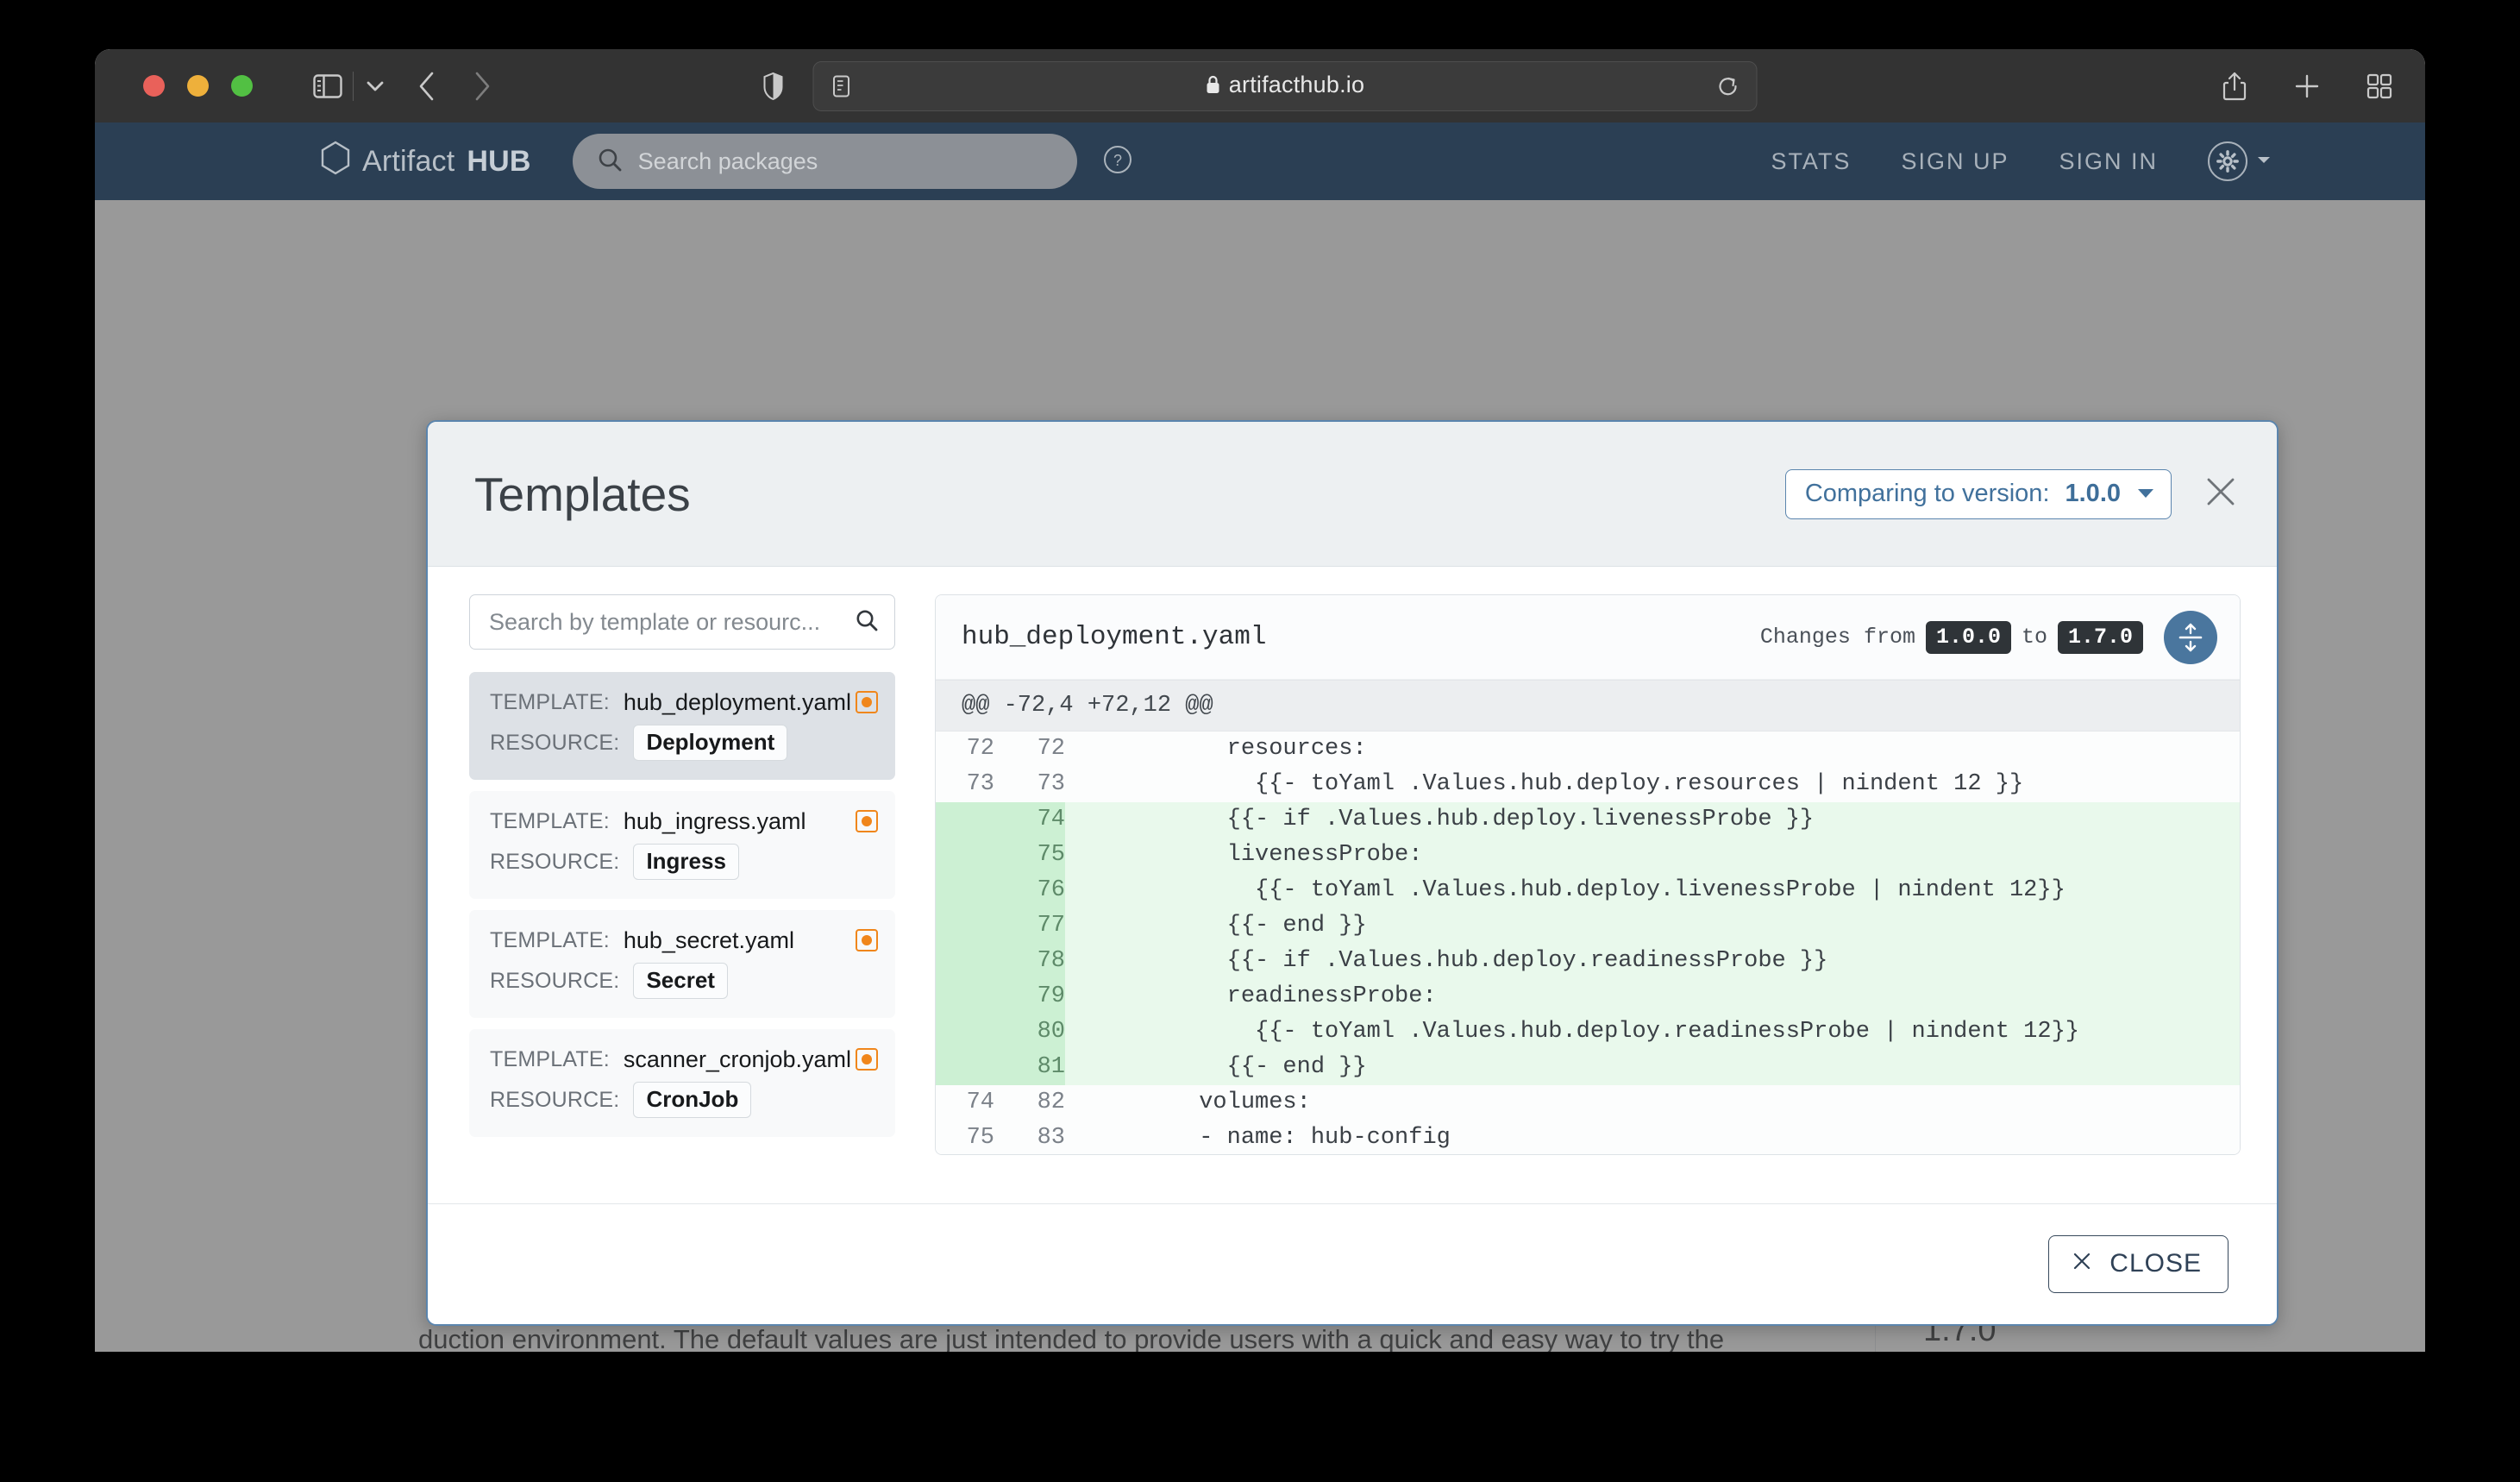 The height and width of the screenshot is (1482, 2520). What do you see at coordinates (328, 85) in the screenshot?
I see `sidebar-toggle-icon` at bounding box center [328, 85].